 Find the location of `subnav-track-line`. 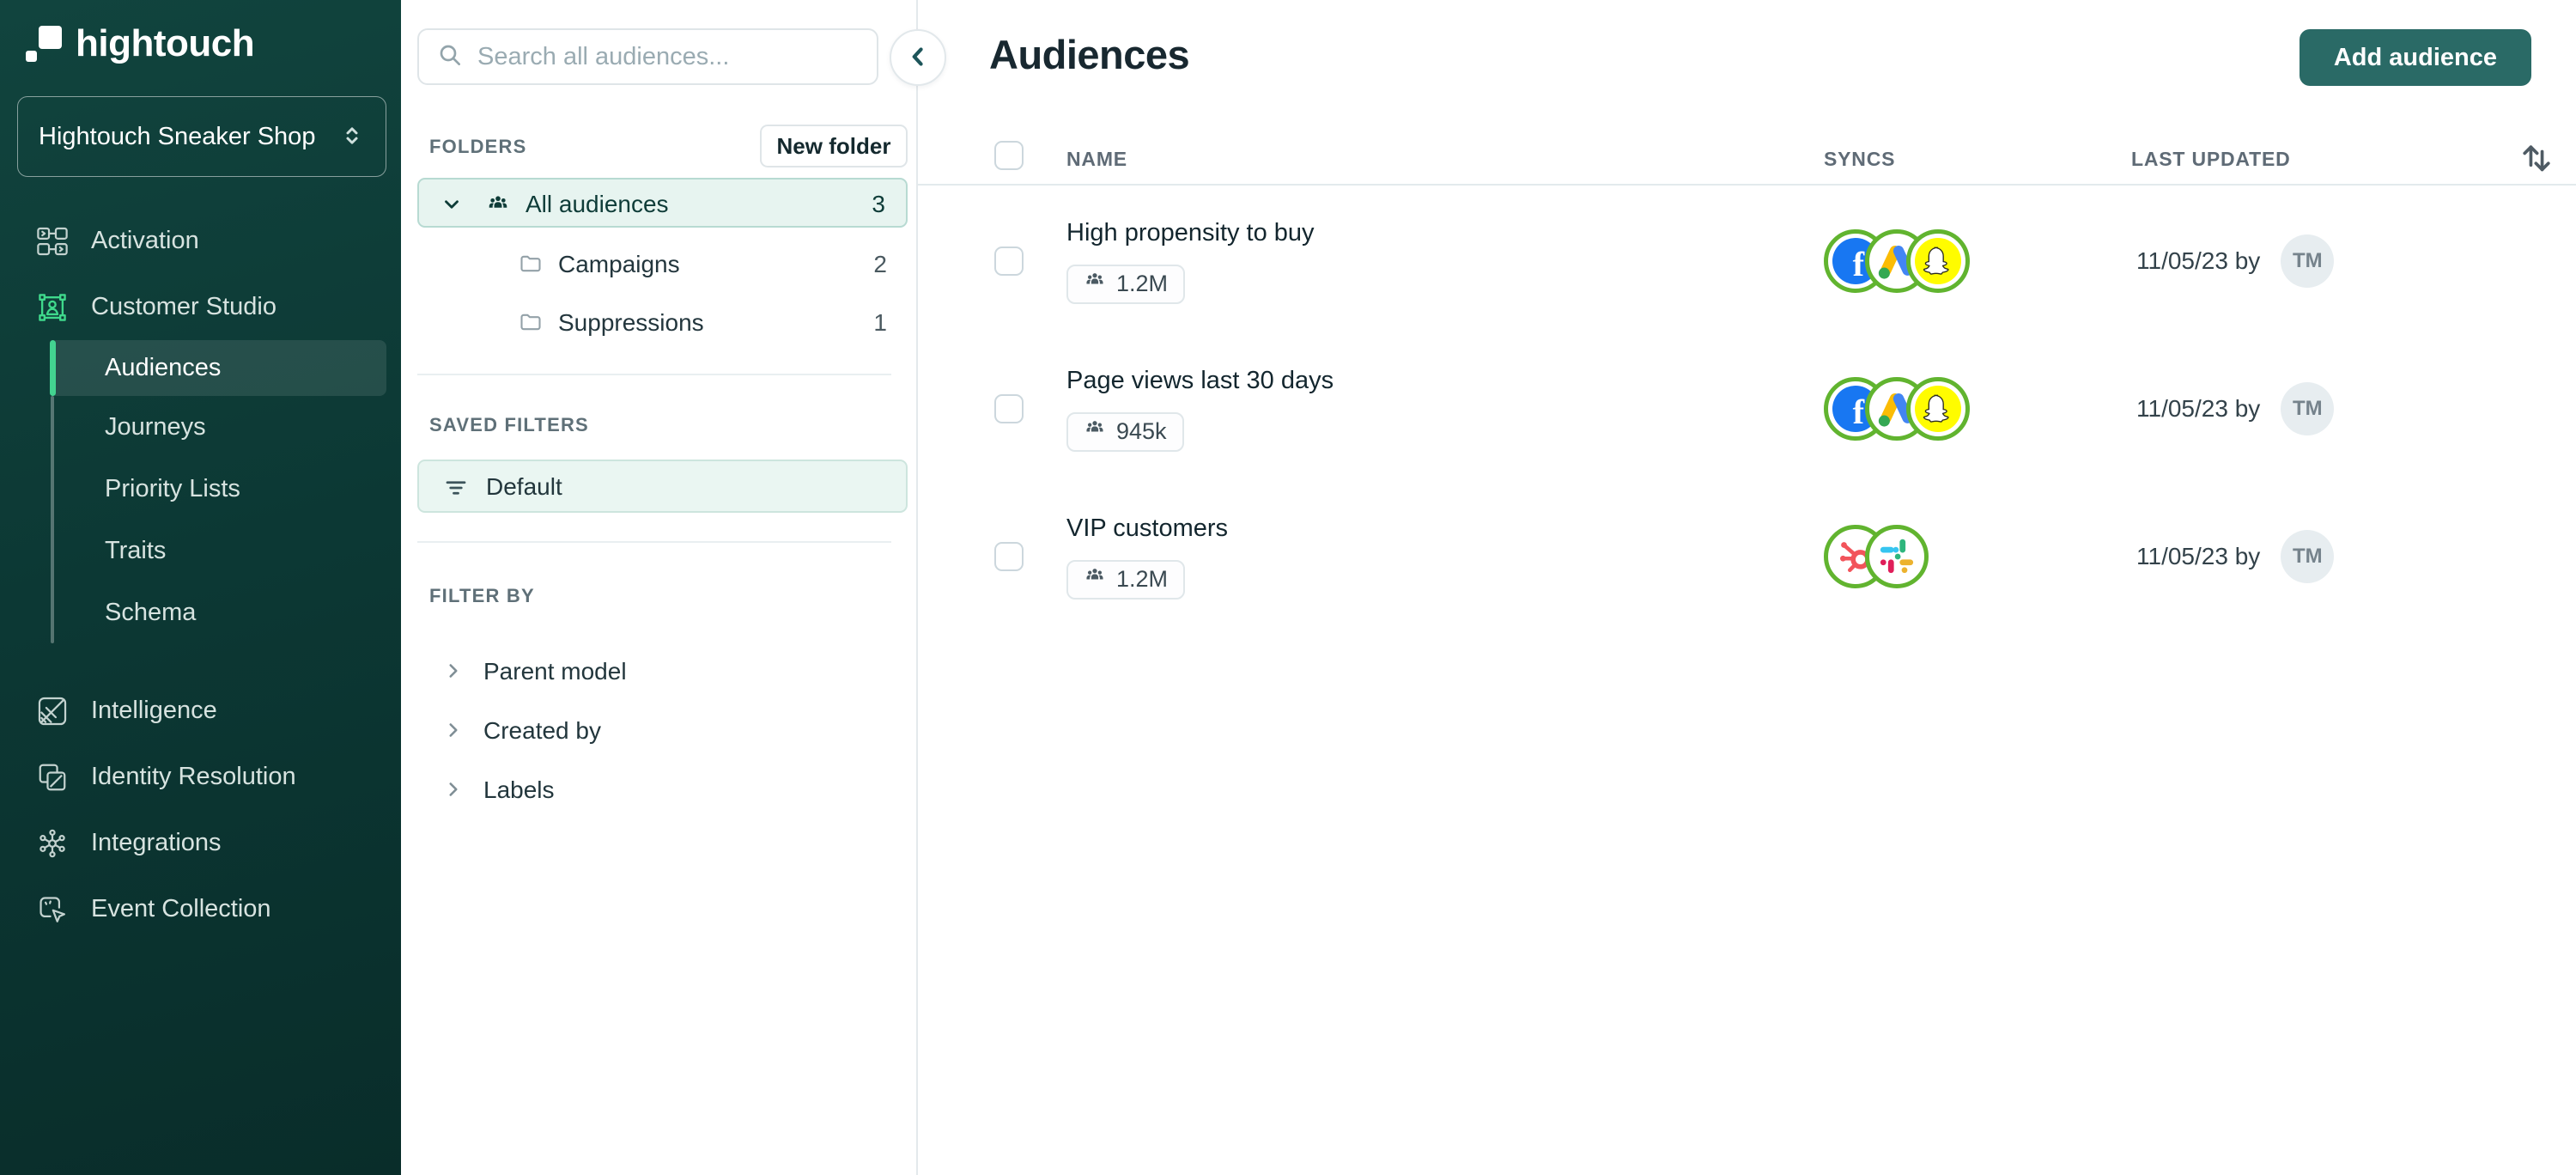

subnav-track-line is located at coordinates (52, 519).